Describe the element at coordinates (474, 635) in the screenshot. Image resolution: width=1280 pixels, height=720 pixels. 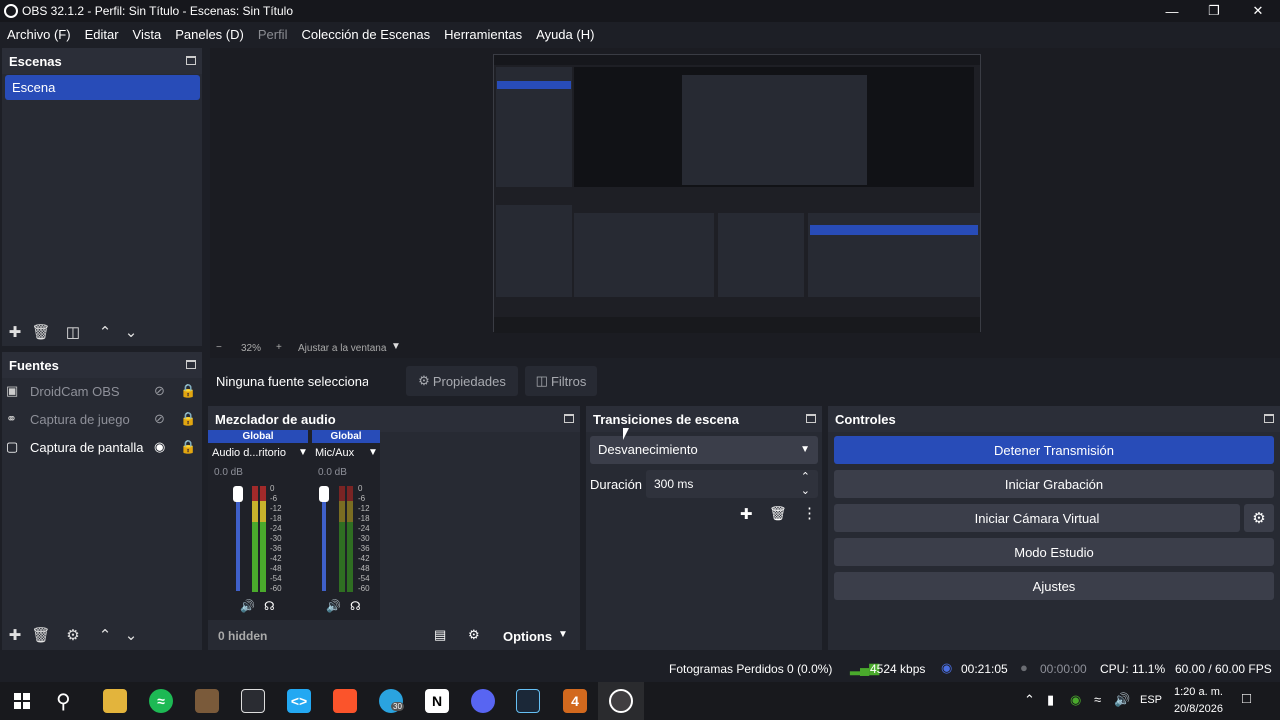
I see `advanced-audio-icon: ⚙` at that location.